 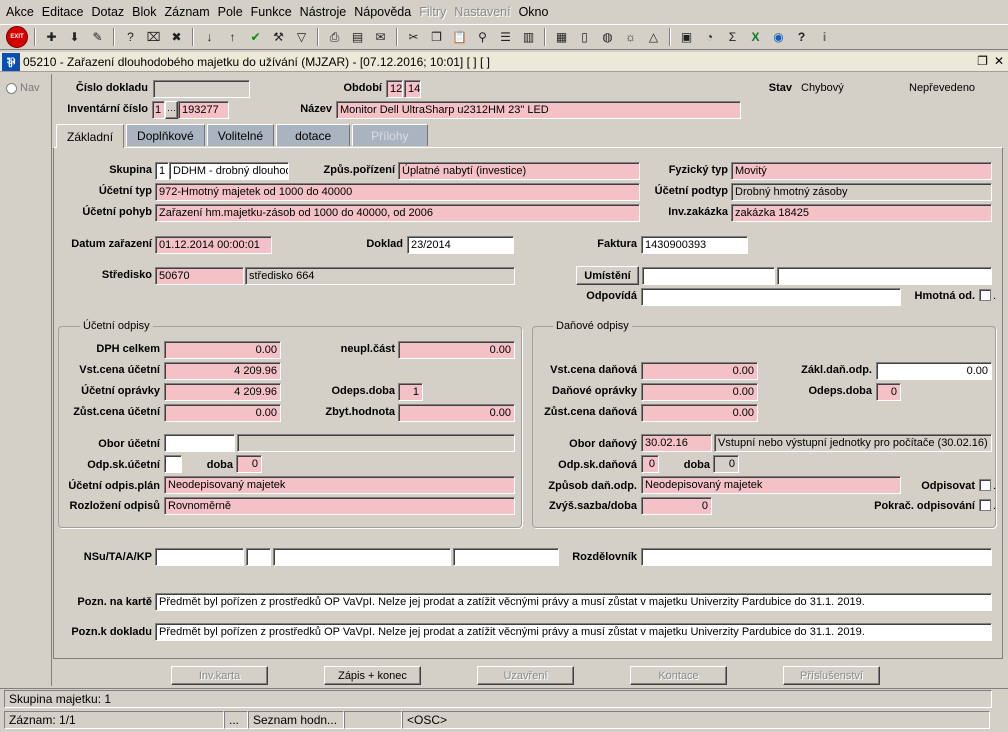 I want to click on cut-icon: ✂, so click(x=413, y=37).